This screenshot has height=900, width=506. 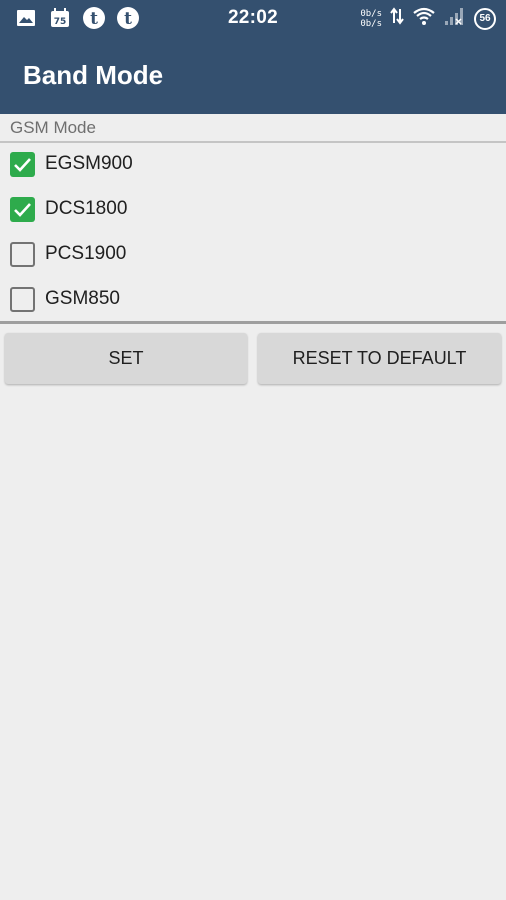 What do you see at coordinates (253, 164) in the screenshot?
I see `band-item-egsm900: EGSM900` at bounding box center [253, 164].